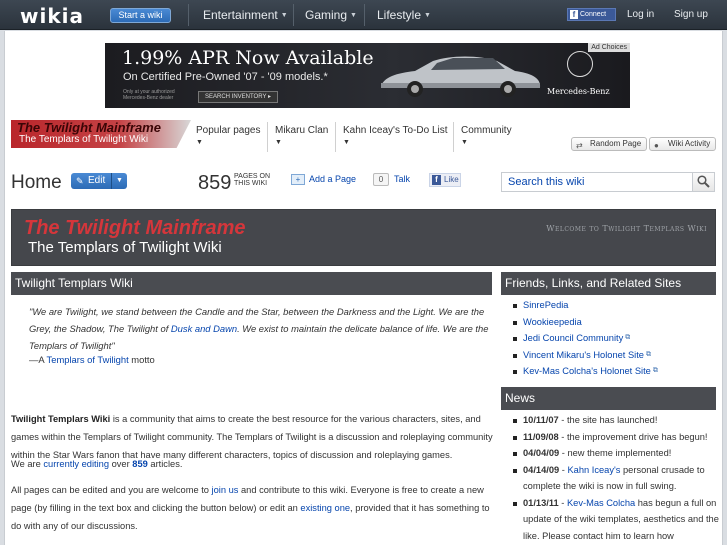 This screenshot has height=545, width=727. What do you see at coordinates (626, 228) in the screenshot?
I see `banner-welcome-text: Welcome to Twilight Templars Wiki` at bounding box center [626, 228].